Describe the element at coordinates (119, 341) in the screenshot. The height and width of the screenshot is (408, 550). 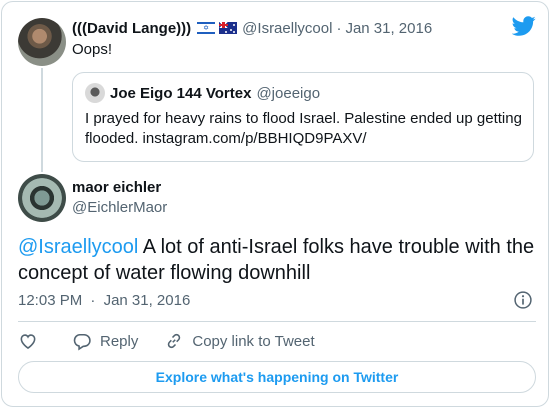
I see `reply-label: Reply` at that location.